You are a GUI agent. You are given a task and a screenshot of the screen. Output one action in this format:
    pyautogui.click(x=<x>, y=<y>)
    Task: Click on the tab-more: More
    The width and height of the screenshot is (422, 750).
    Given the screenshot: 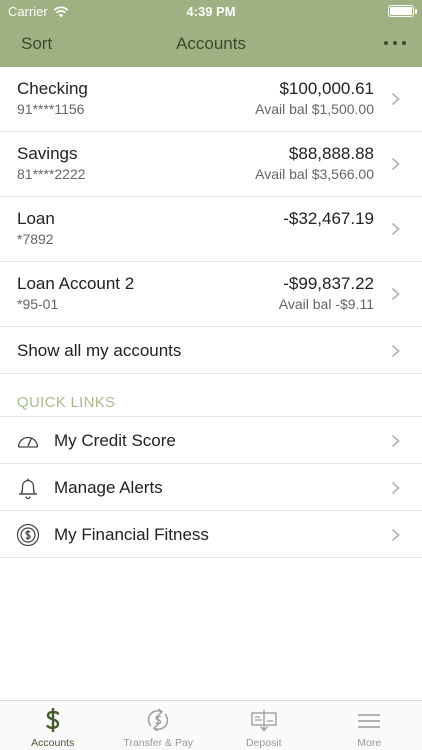 What is the action you would take?
    pyautogui.click(x=369, y=725)
    